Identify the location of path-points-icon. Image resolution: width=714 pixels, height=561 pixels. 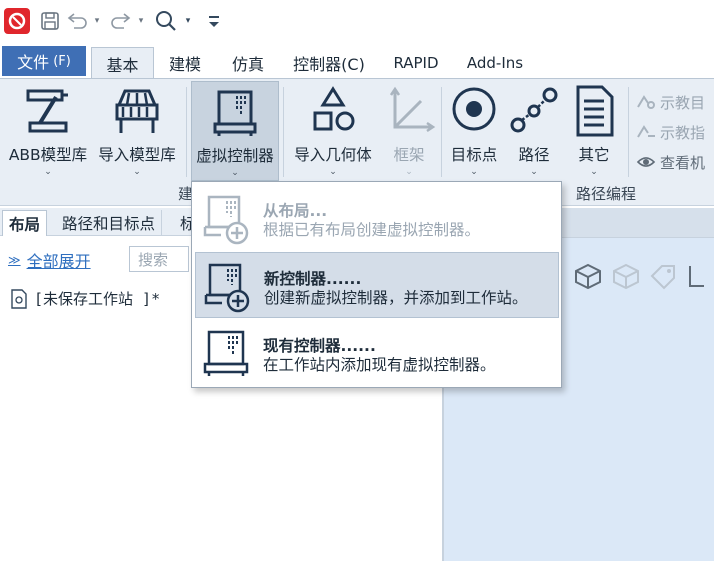
(534, 110).